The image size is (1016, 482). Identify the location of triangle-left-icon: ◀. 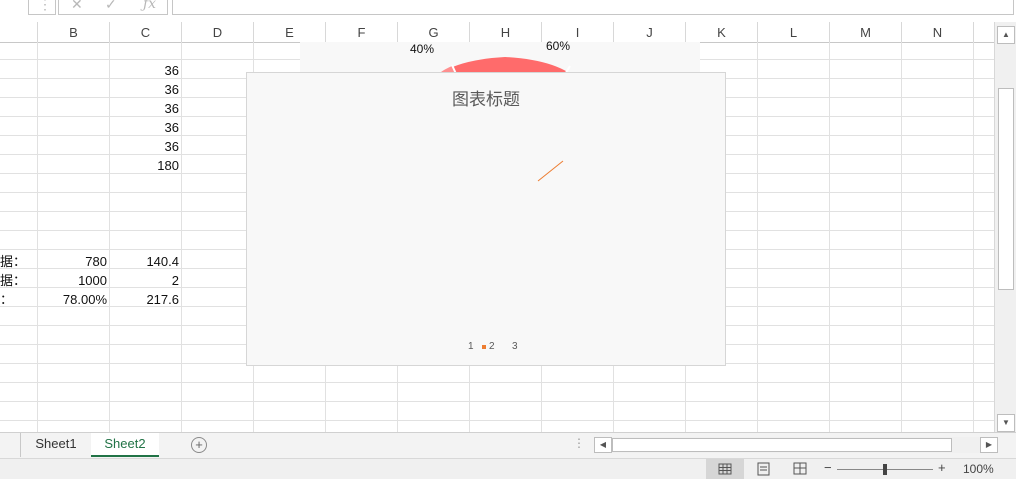
(603, 444).